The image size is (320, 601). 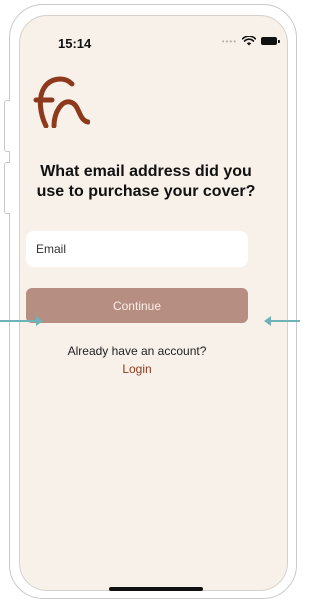 I want to click on signal-dots-icon: ••••, so click(x=229, y=41).